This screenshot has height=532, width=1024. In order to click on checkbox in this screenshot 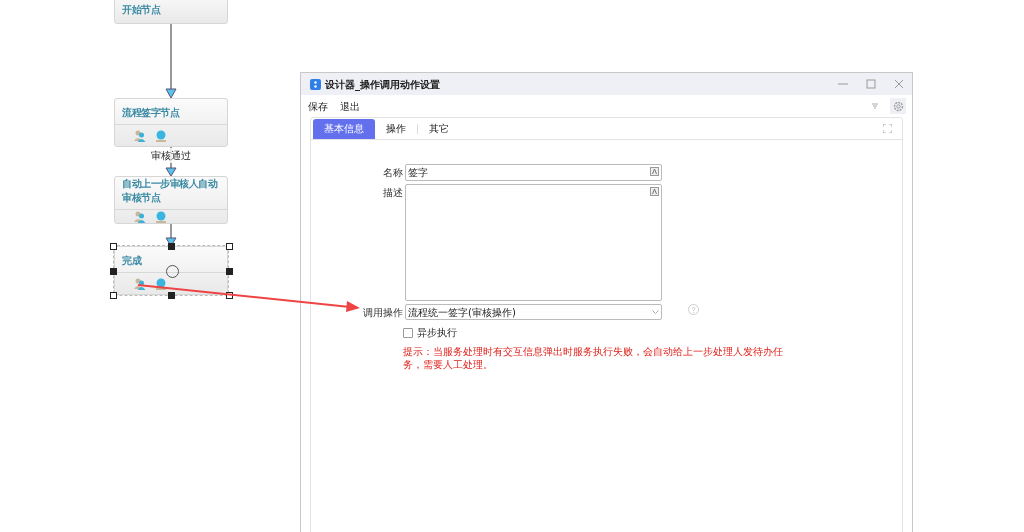, I will do `click(408, 332)`.